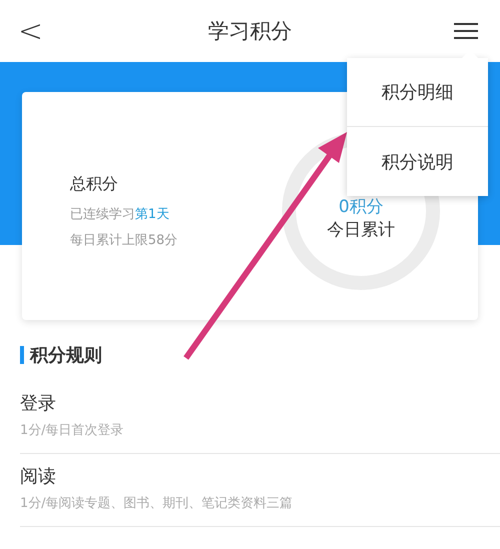 The height and width of the screenshot is (549, 500). I want to click on today-points: 0积分, so click(361, 207).